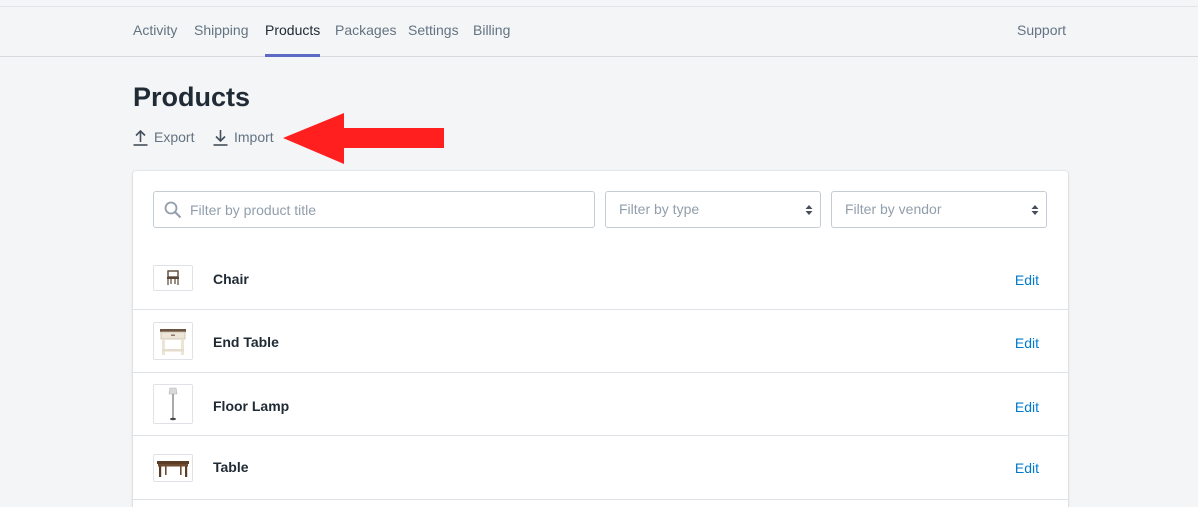  I want to click on tab-billing: Billing, so click(491, 32).